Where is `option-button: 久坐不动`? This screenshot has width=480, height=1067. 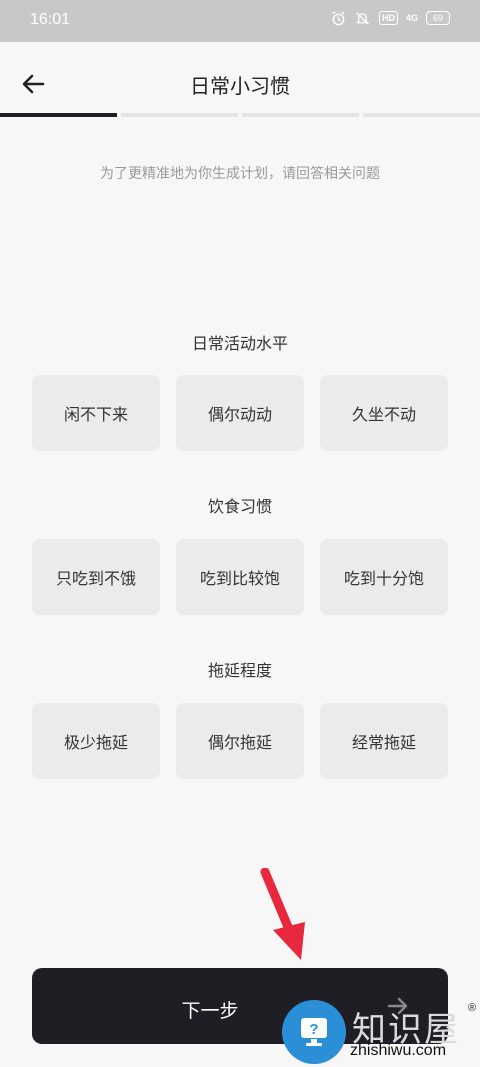 option-button: 久坐不动 is located at coordinates (384, 413).